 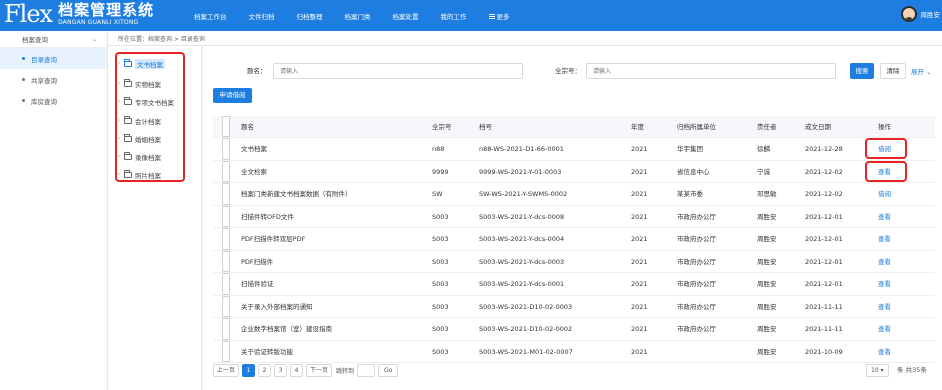 I want to click on expand-filters-link: 展开 ⌄, so click(x=921, y=71).